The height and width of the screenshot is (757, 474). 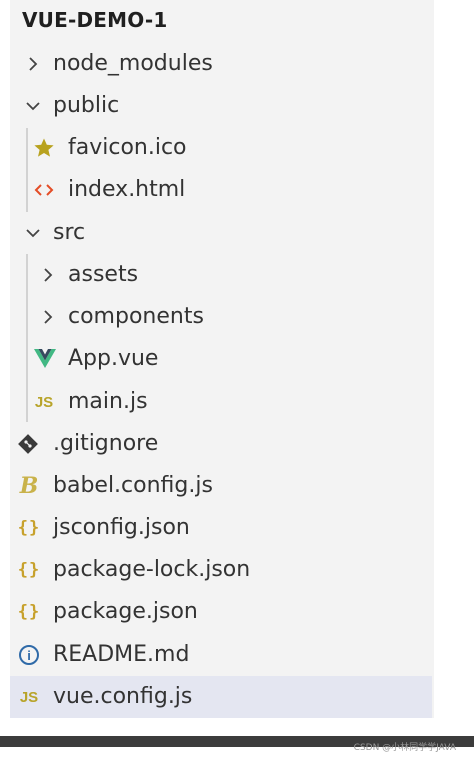 I want to click on tree-item-label: README.md, so click(x=121, y=654).